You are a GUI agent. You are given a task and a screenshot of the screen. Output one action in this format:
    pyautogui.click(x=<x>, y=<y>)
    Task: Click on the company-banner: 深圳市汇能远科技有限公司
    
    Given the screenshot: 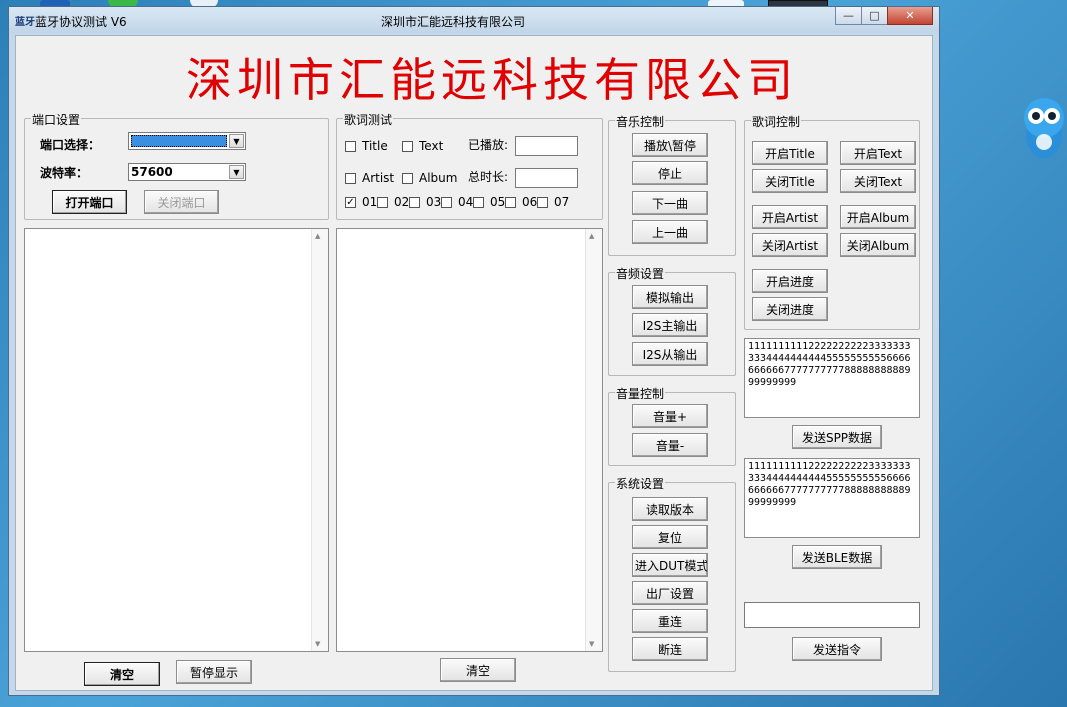 What is the action you would take?
    pyautogui.click(x=492, y=80)
    